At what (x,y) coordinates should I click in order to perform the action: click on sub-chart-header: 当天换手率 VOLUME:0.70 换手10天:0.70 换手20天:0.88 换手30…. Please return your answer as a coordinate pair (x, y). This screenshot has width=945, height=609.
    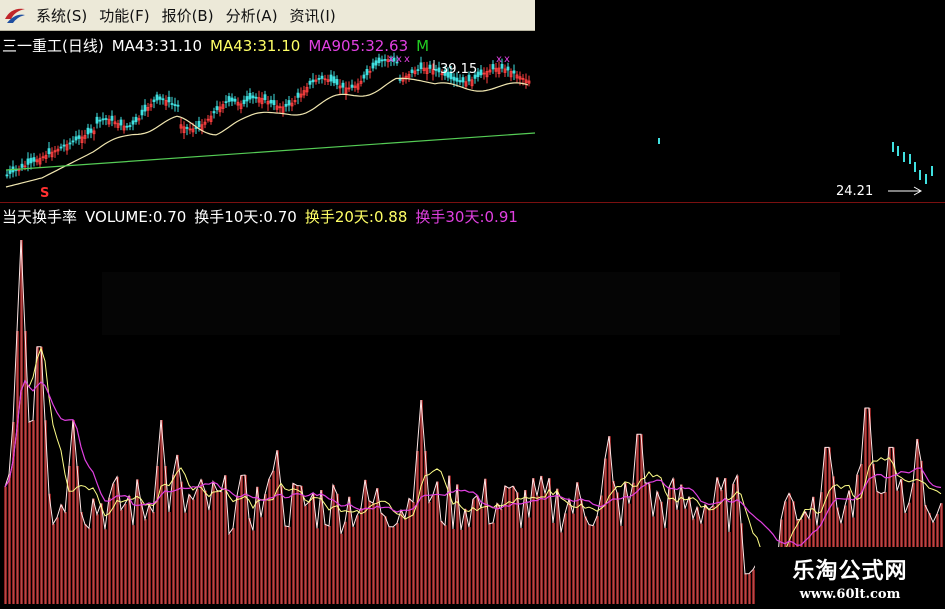
    Looking at the image, I should click on (264, 216).